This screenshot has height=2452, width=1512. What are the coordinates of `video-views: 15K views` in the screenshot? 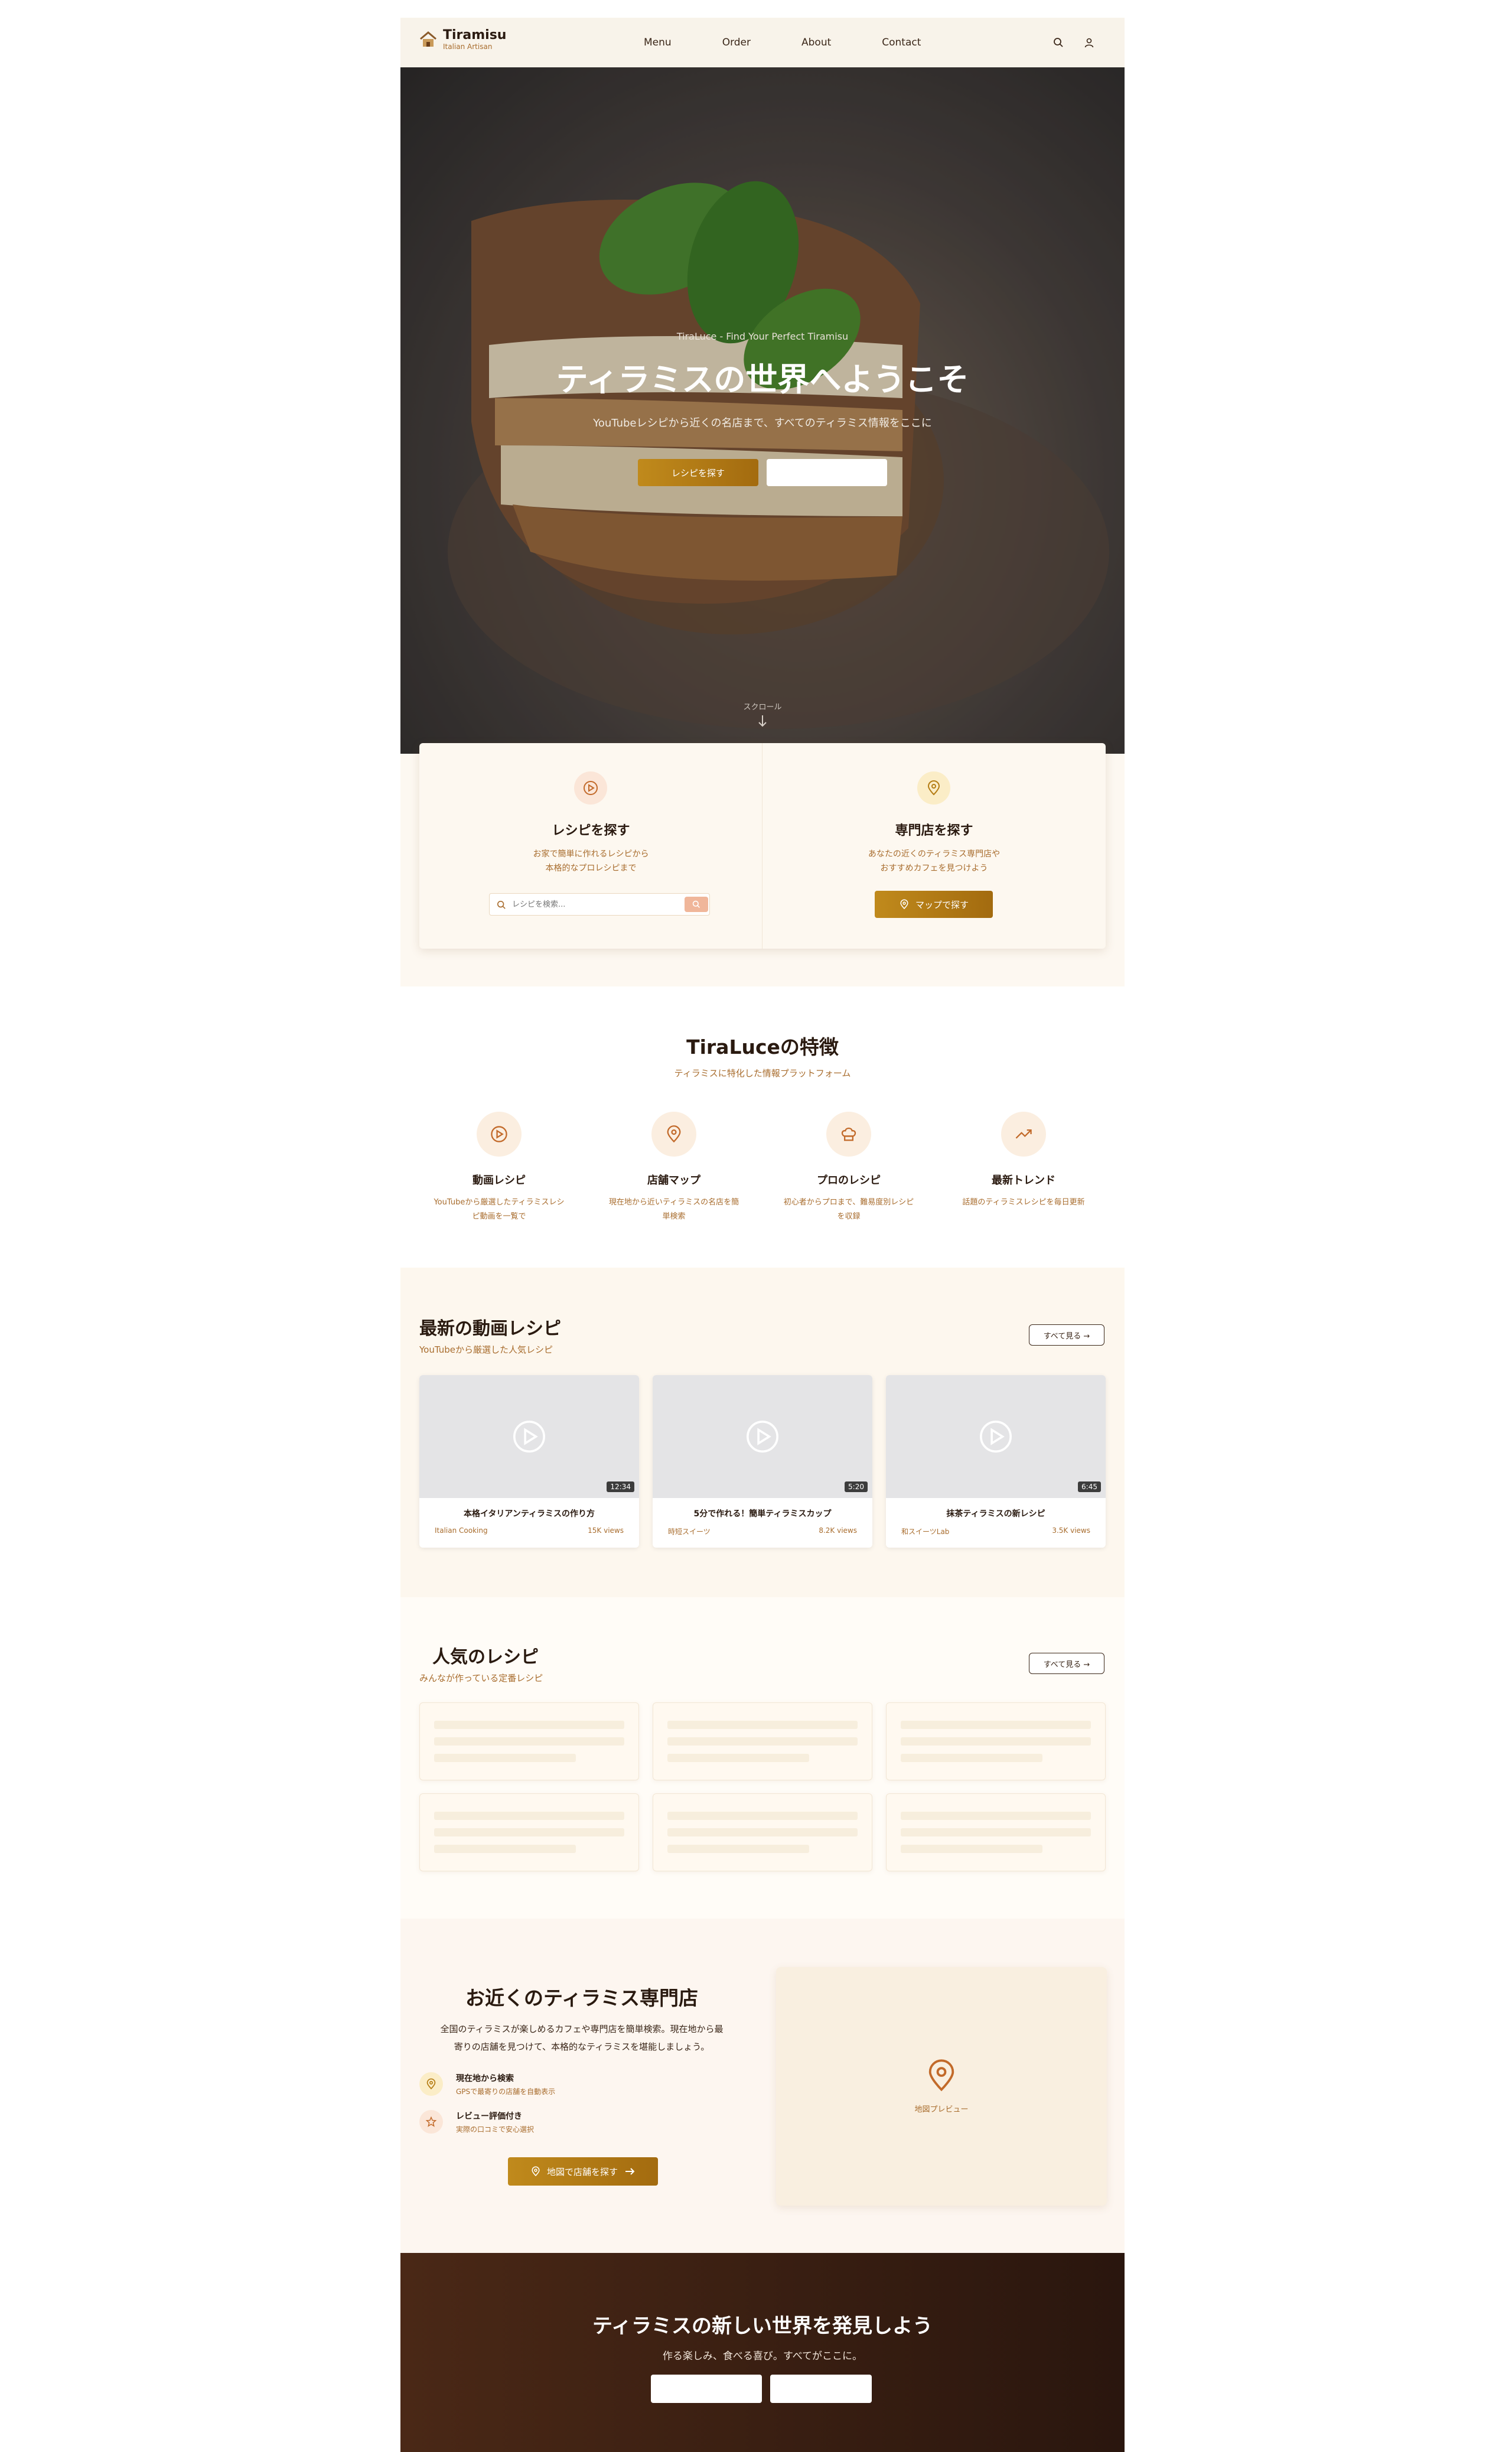 It's located at (606, 1530).